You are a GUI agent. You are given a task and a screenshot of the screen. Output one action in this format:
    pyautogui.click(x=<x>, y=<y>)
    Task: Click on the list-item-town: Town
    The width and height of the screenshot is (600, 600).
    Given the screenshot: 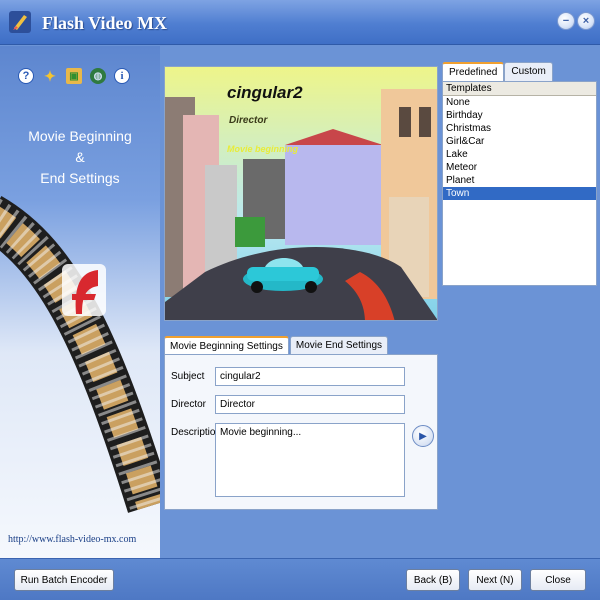 What is the action you would take?
    pyautogui.click(x=519, y=193)
    